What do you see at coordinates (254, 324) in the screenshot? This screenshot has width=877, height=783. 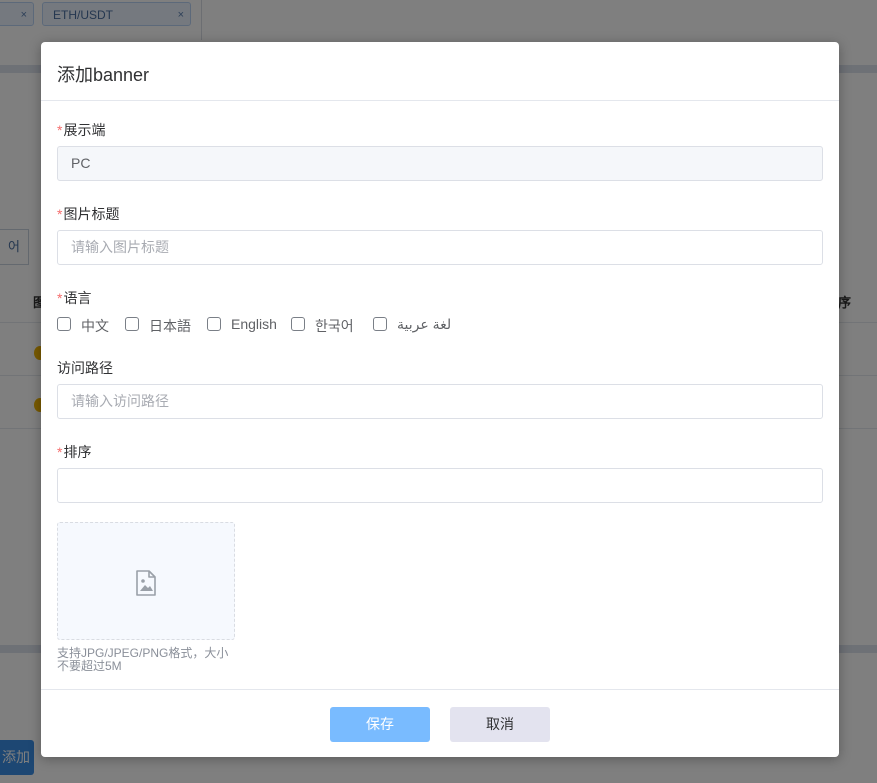 I see `checkbox-label: English` at bounding box center [254, 324].